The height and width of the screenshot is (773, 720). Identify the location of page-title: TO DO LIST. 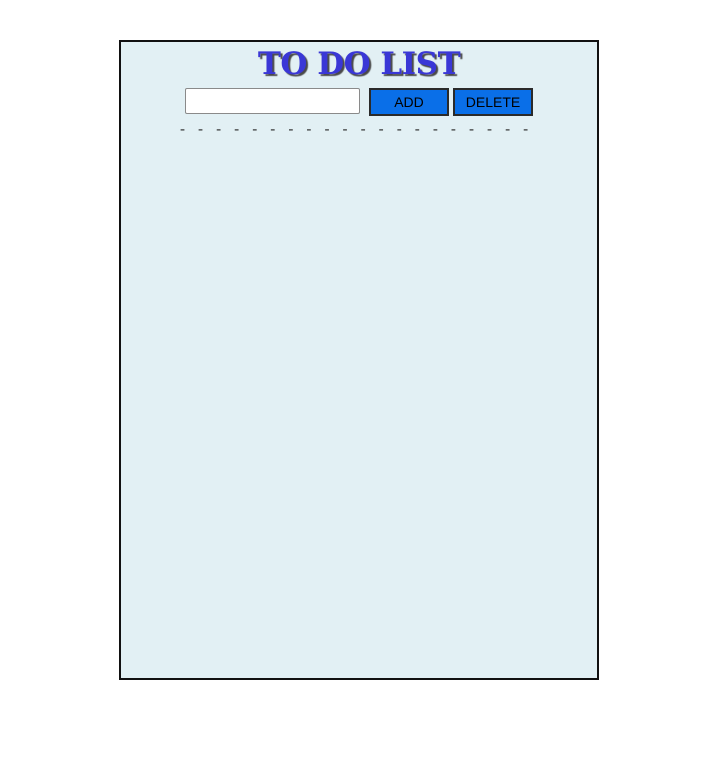
(359, 64).